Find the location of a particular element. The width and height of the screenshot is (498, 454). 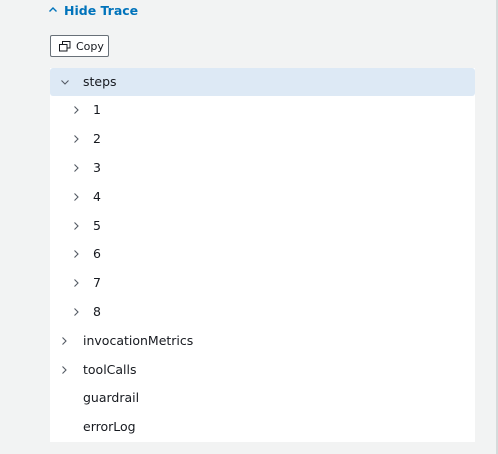

tree-node-label: 8 is located at coordinates (97, 311).